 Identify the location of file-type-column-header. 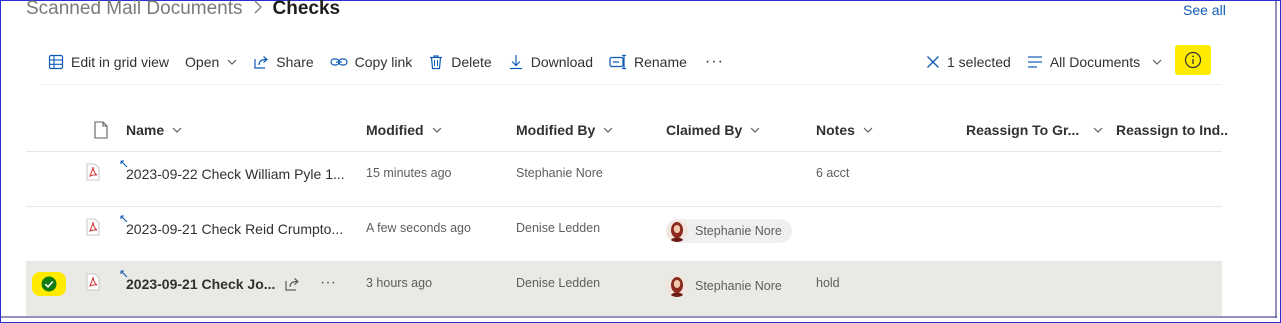
(97, 130).